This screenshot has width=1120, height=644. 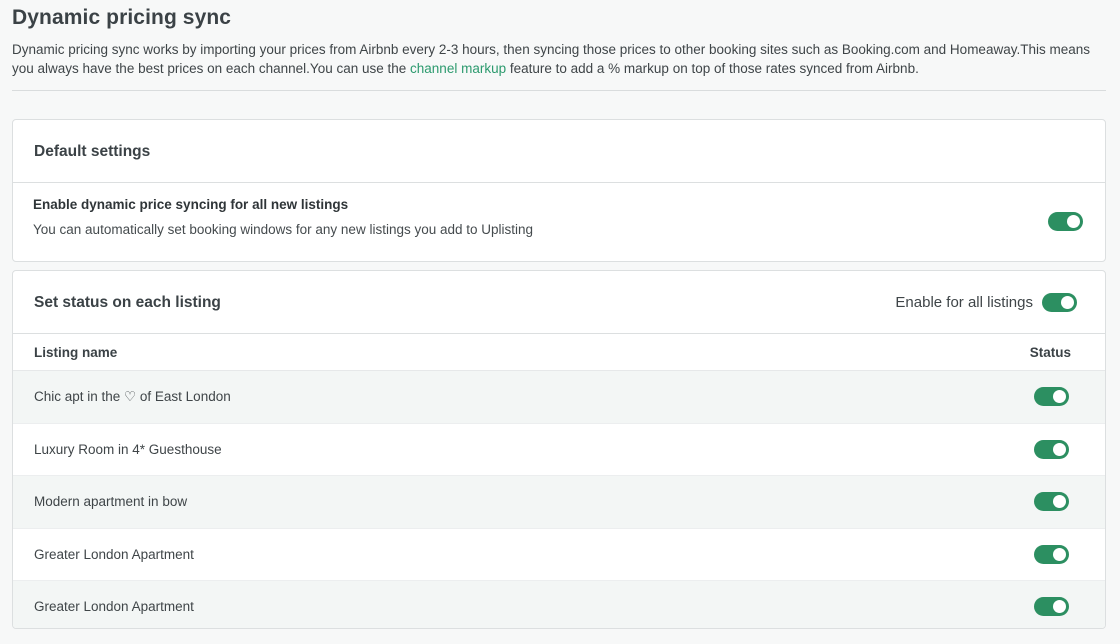 I want to click on table-row: Modern apartment in bow, so click(x=559, y=502).